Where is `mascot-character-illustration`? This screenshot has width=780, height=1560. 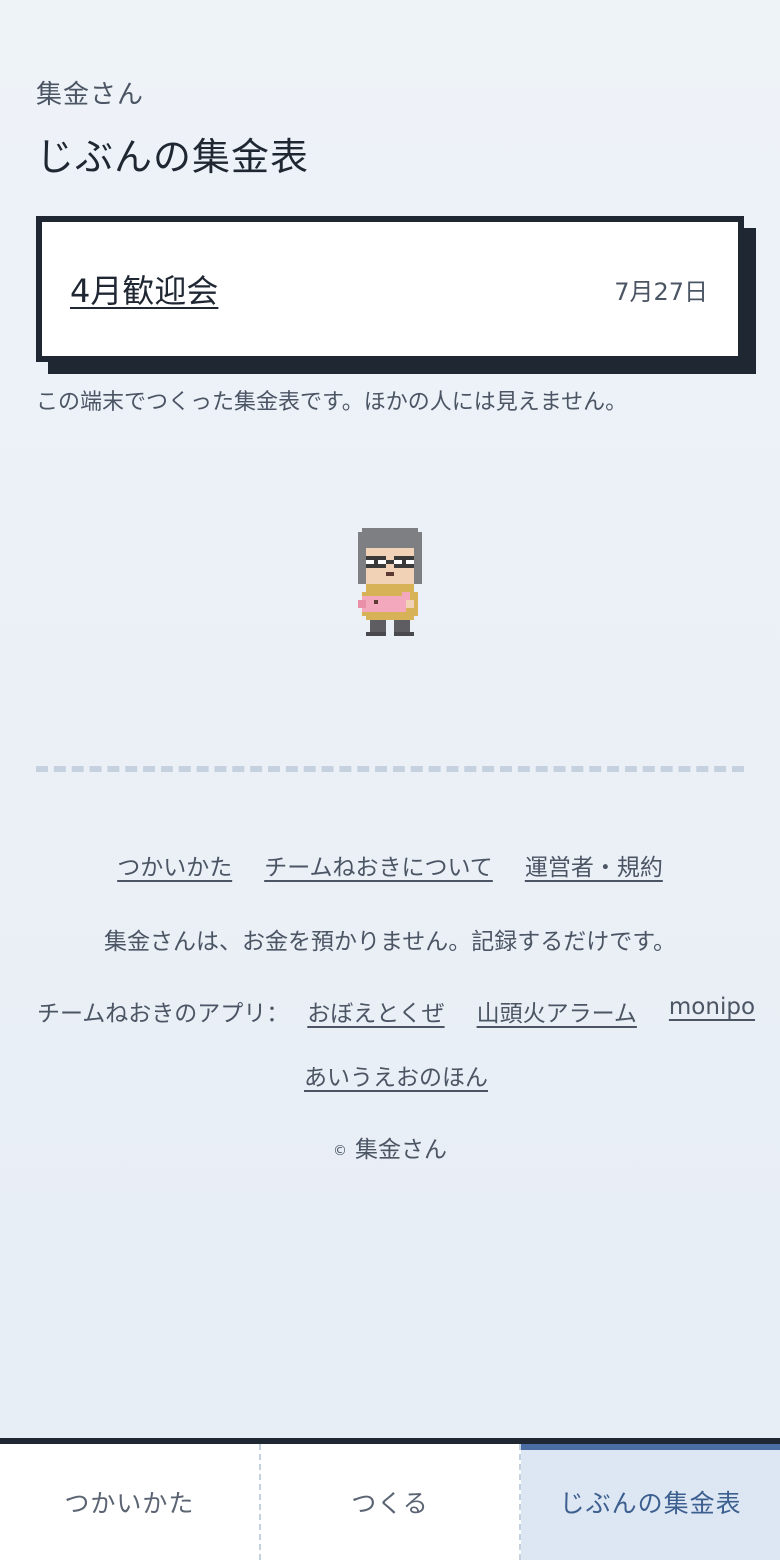
mascot-character-illustration is located at coordinates (390, 582).